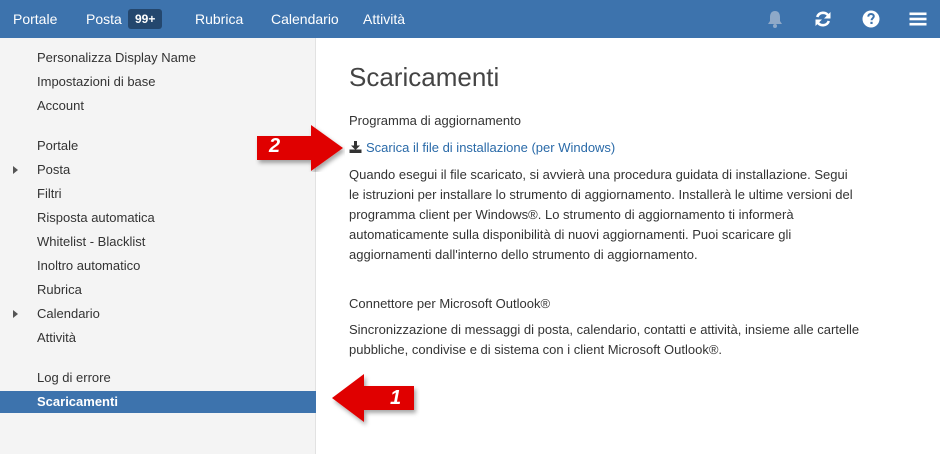 Image resolution: width=940 pixels, height=454 pixels. What do you see at coordinates (158, 218) in the screenshot?
I see `sidebar-item-risposta-automatica: Risposta automatica` at bounding box center [158, 218].